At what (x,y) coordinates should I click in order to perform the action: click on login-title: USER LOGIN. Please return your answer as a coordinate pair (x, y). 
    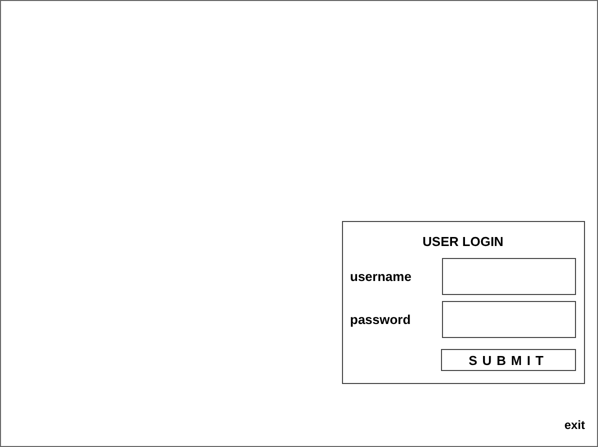
    Looking at the image, I should click on (463, 241).